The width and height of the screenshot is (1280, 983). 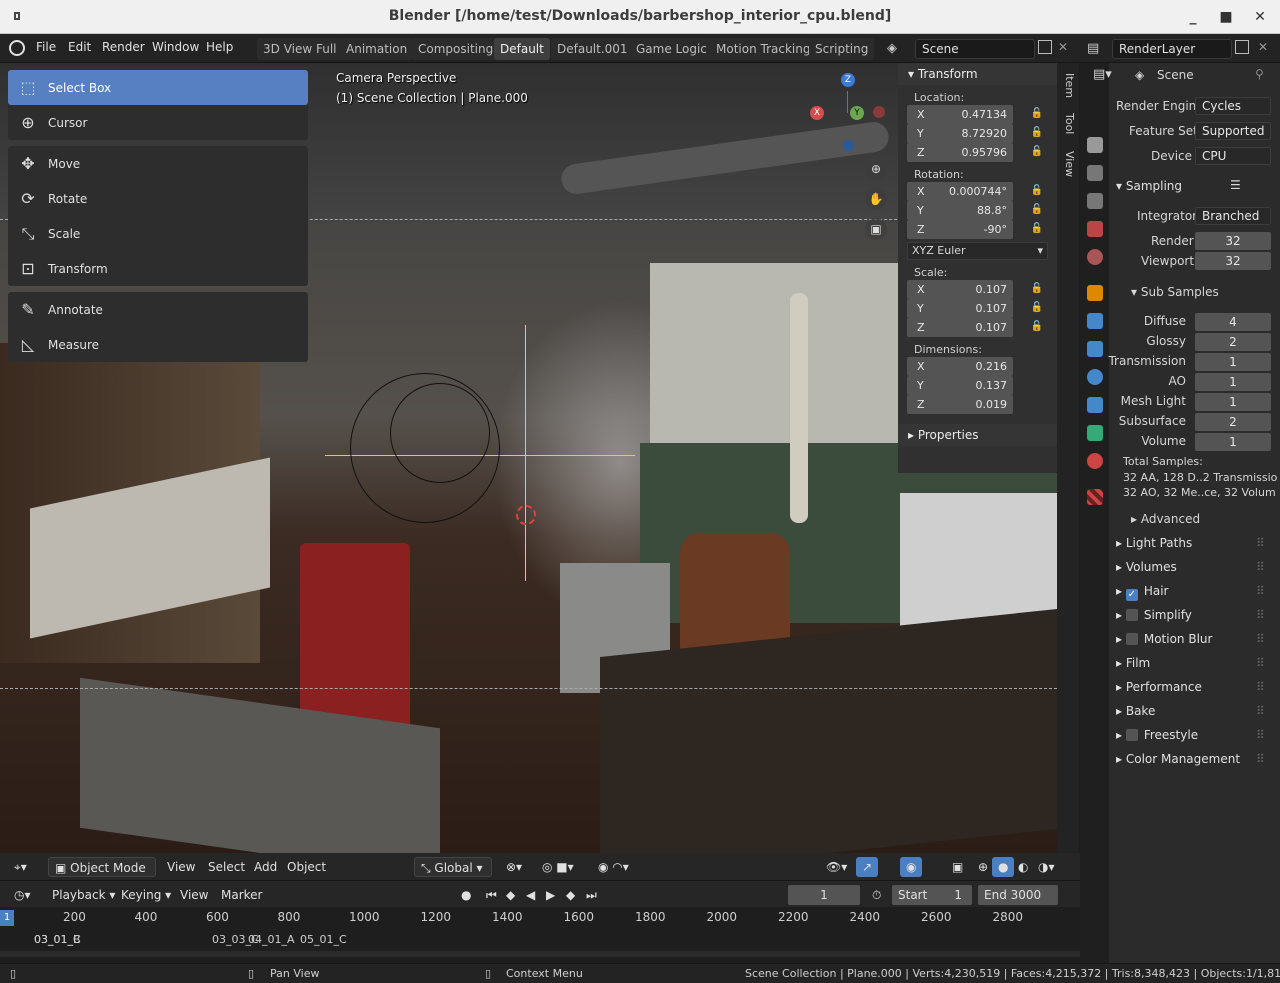 What do you see at coordinates (1263, 47) in the screenshot?
I see `remove-view-layer-icon: ✕` at bounding box center [1263, 47].